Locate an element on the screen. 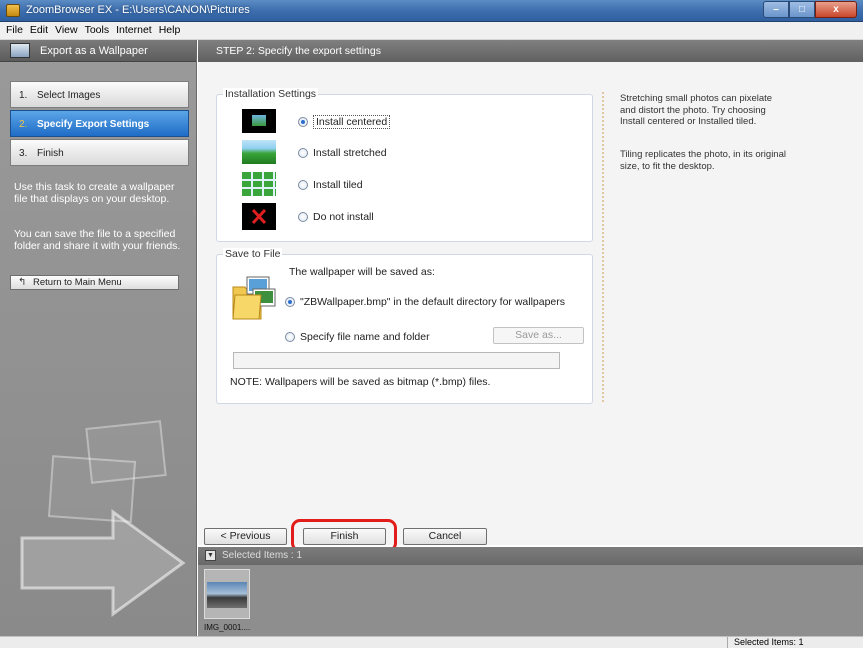 The image size is (863, 648). step-specify-export-settings: 2. Specify Export Settings is located at coordinates (99, 123).